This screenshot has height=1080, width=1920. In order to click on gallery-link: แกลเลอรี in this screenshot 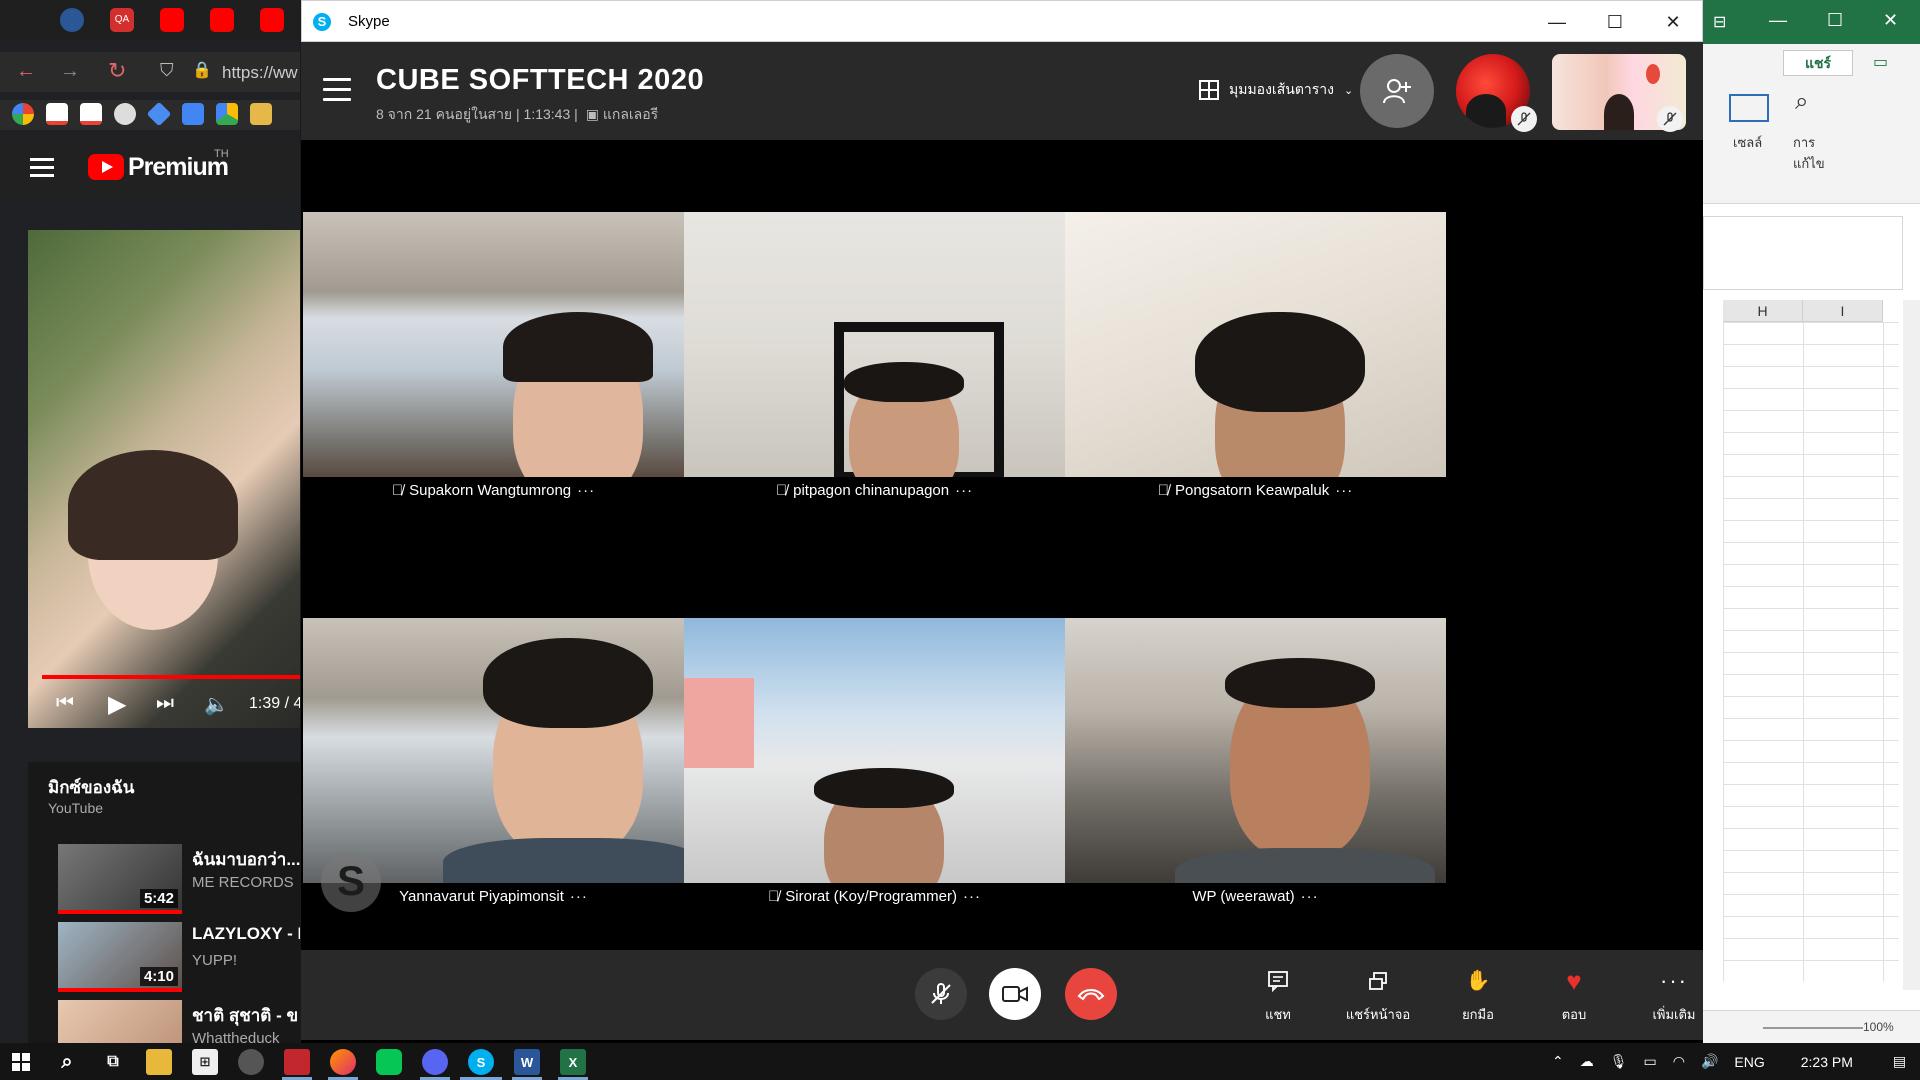, I will do `click(630, 114)`.